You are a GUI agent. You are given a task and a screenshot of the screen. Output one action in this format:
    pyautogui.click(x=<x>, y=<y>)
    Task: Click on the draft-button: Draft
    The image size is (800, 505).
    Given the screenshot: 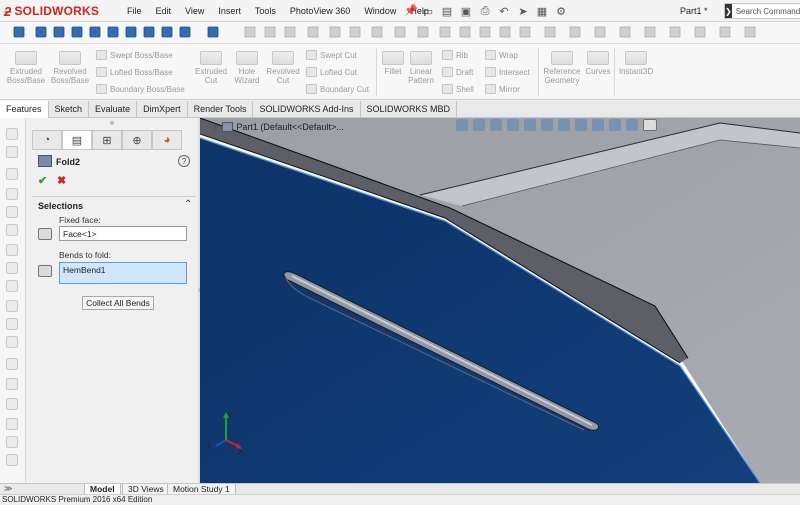 What is the action you would take?
    pyautogui.click(x=457, y=72)
    